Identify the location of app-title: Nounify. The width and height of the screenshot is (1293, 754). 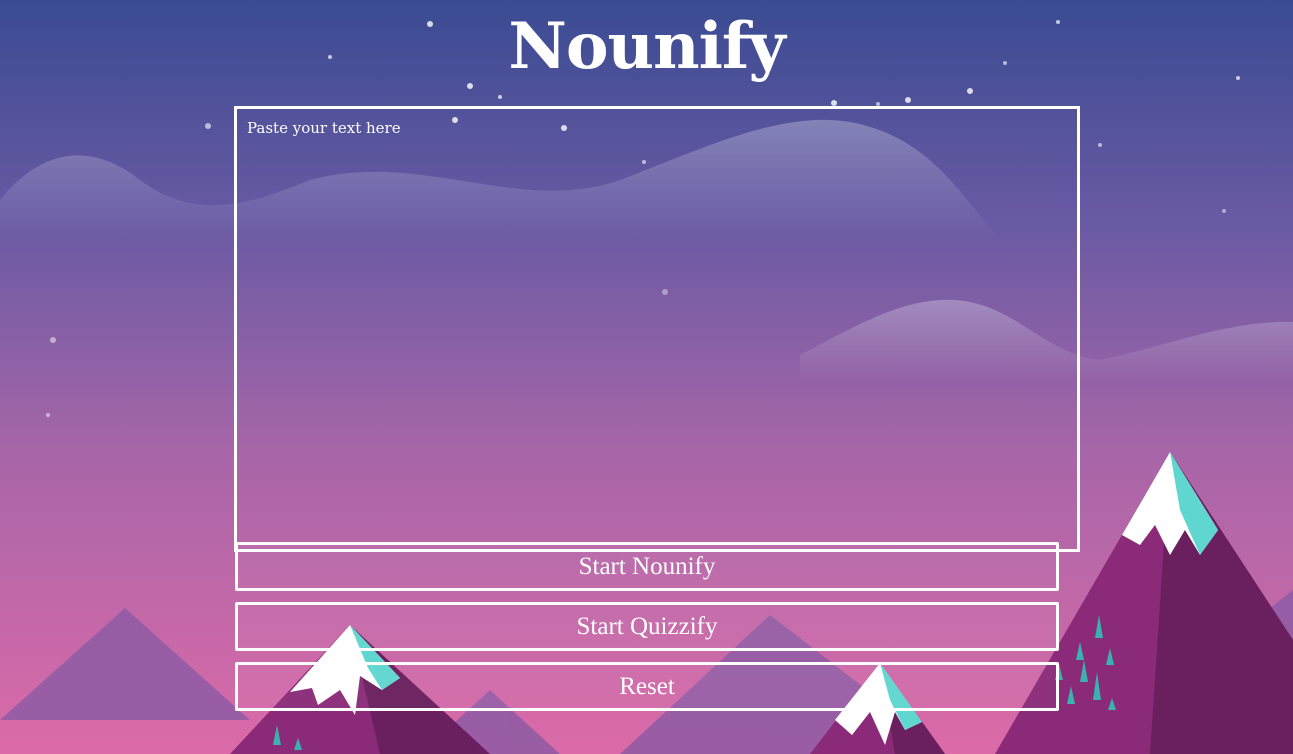
(646, 46).